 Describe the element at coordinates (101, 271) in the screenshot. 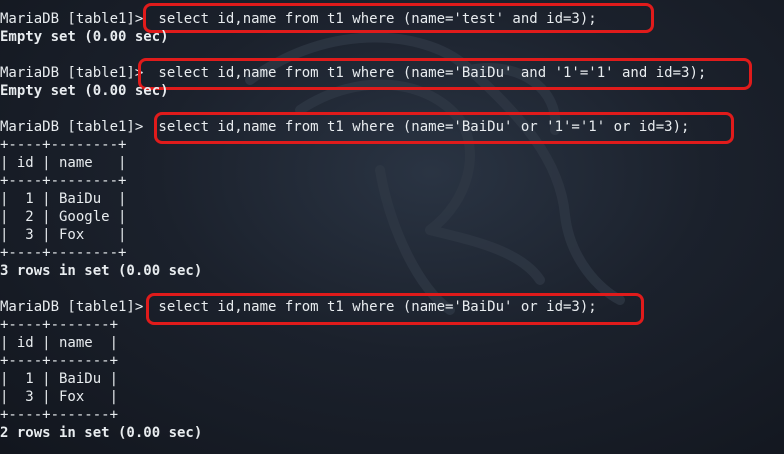

I see `result-status: 3 rows in set (0.00 sec)` at that location.